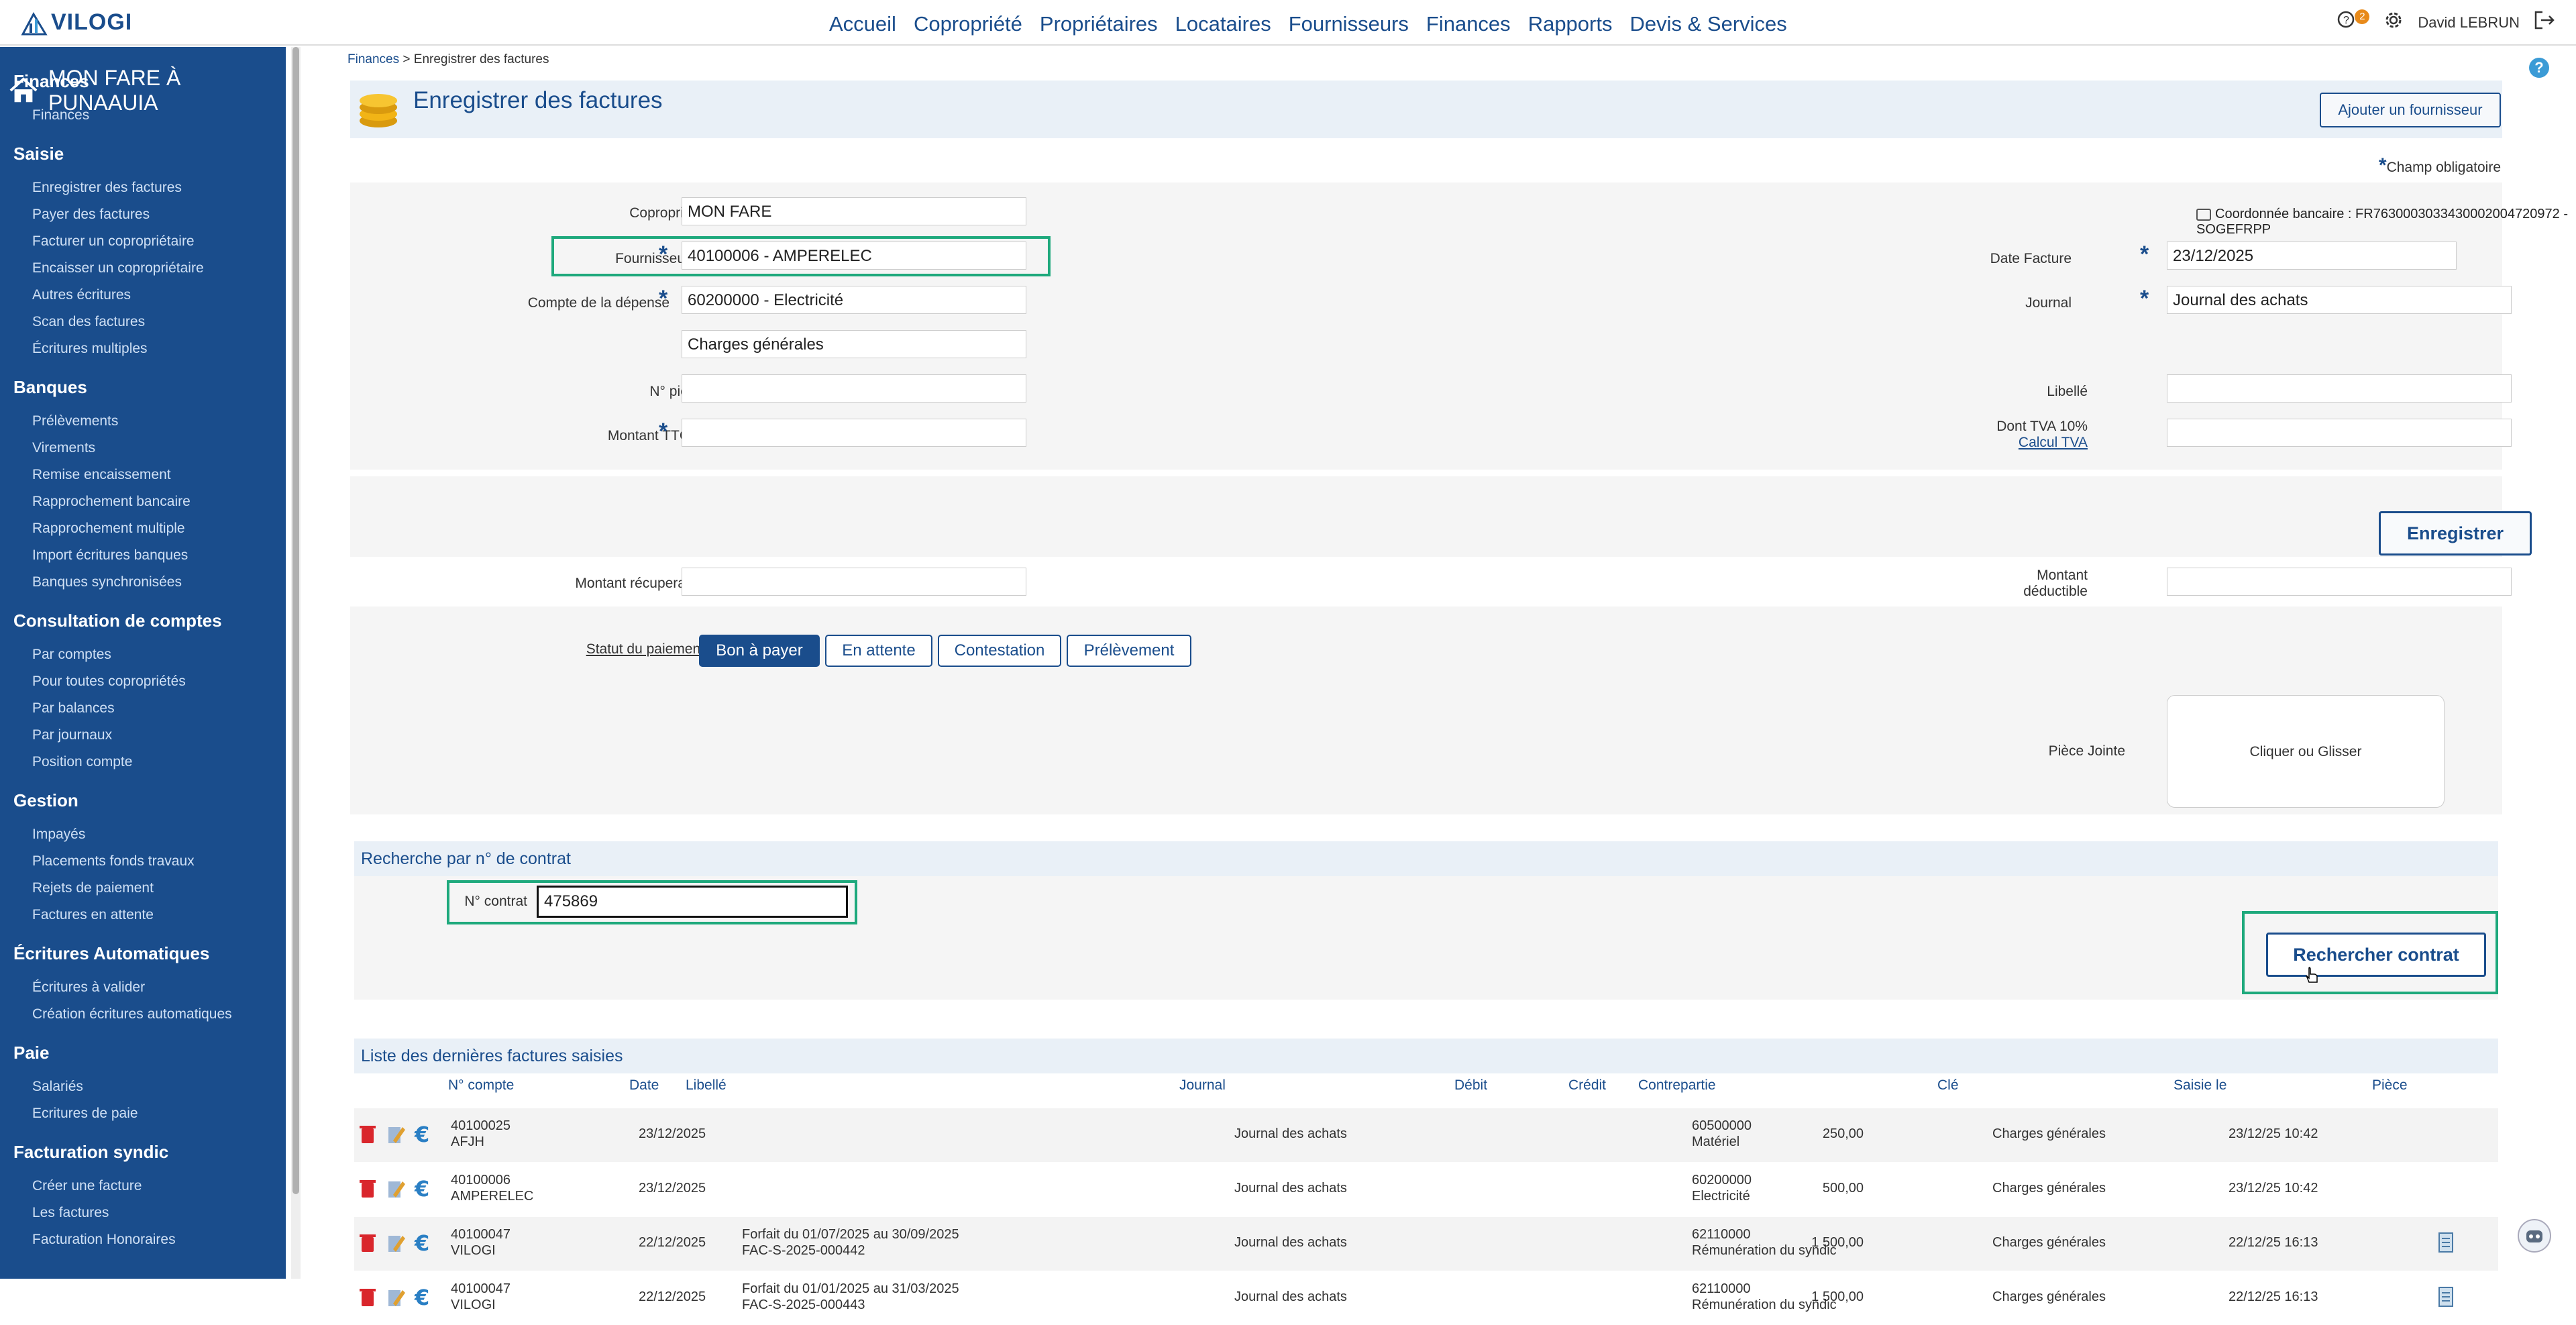  What do you see at coordinates (854, 300) in the screenshot?
I see `compte-field: 60200000 - Electricité` at bounding box center [854, 300].